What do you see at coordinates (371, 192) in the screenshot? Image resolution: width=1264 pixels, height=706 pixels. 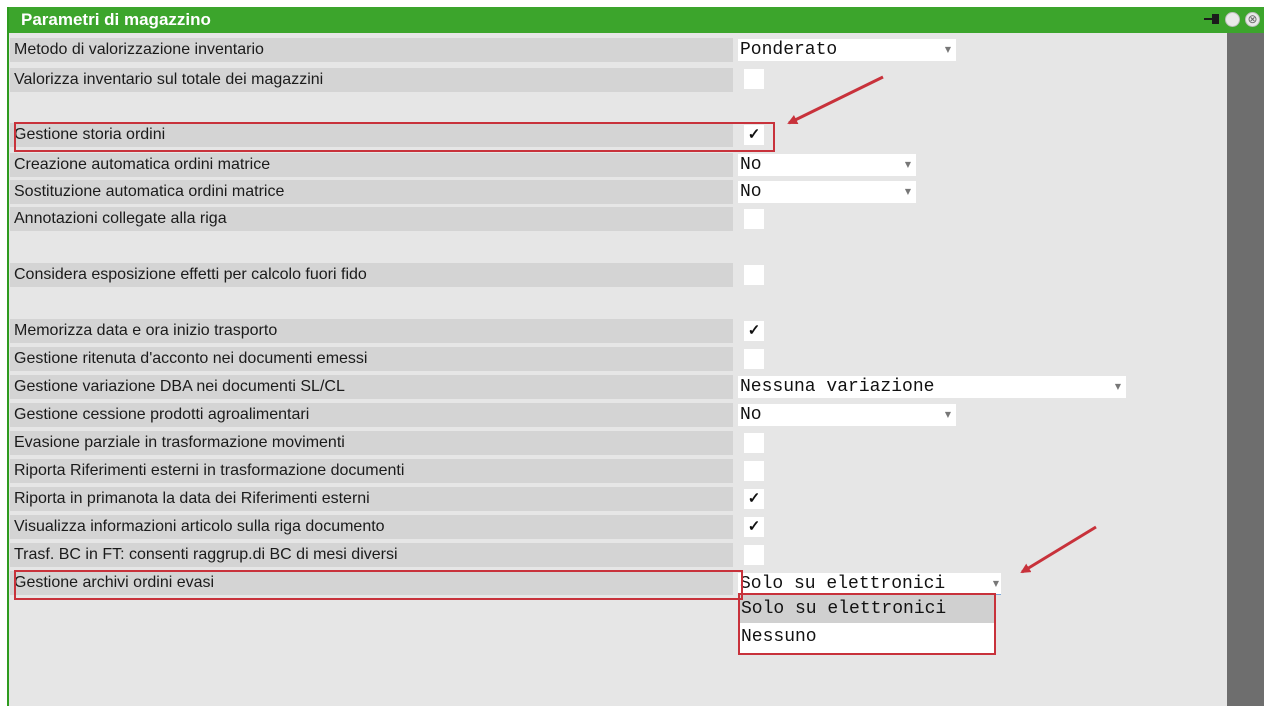 I see `row-sostituzione-matrice: Sostituzione automatica ordini matrice` at bounding box center [371, 192].